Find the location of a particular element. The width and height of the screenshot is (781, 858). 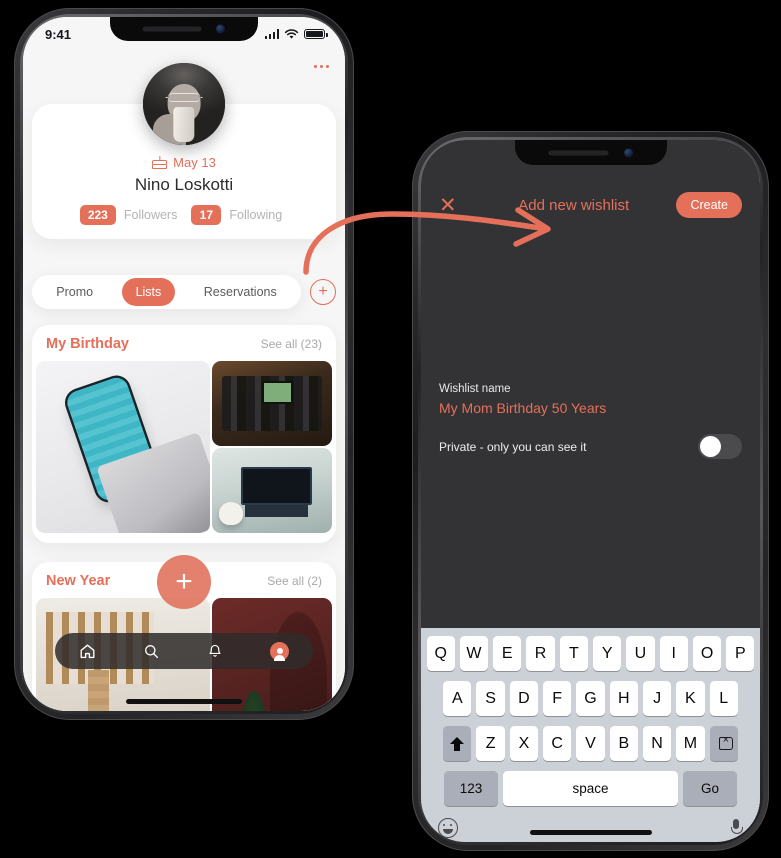

search-icon is located at coordinates (151, 651).